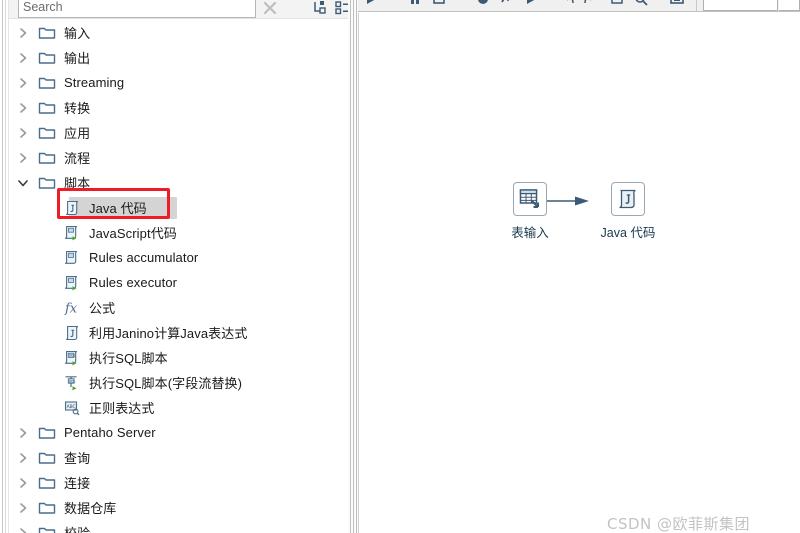 The image size is (800, 533). Describe the element at coordinates (789, 5) in the screenshot. I see `zoom-level-dropdown-button` at that location.